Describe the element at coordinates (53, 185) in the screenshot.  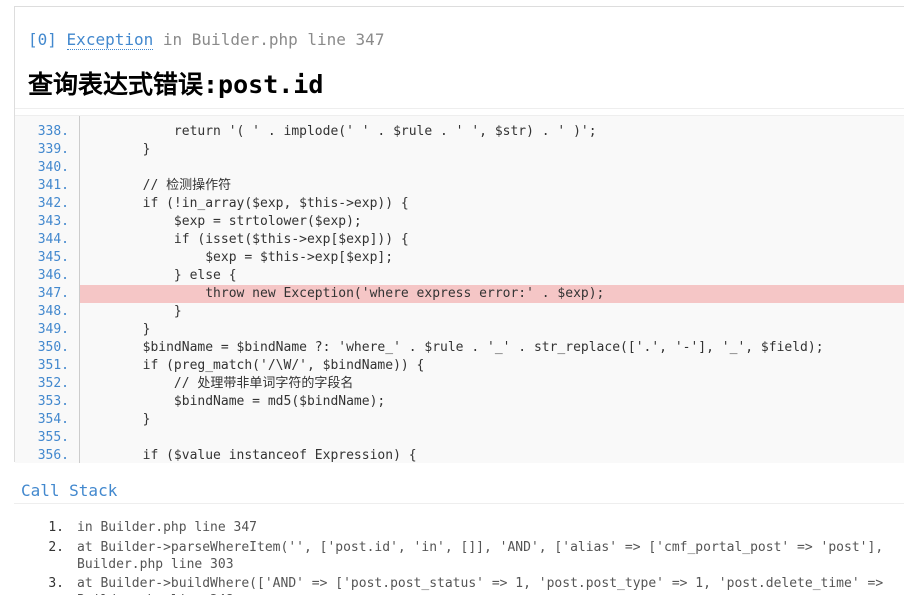
I see `line-number: 341.` at that location.